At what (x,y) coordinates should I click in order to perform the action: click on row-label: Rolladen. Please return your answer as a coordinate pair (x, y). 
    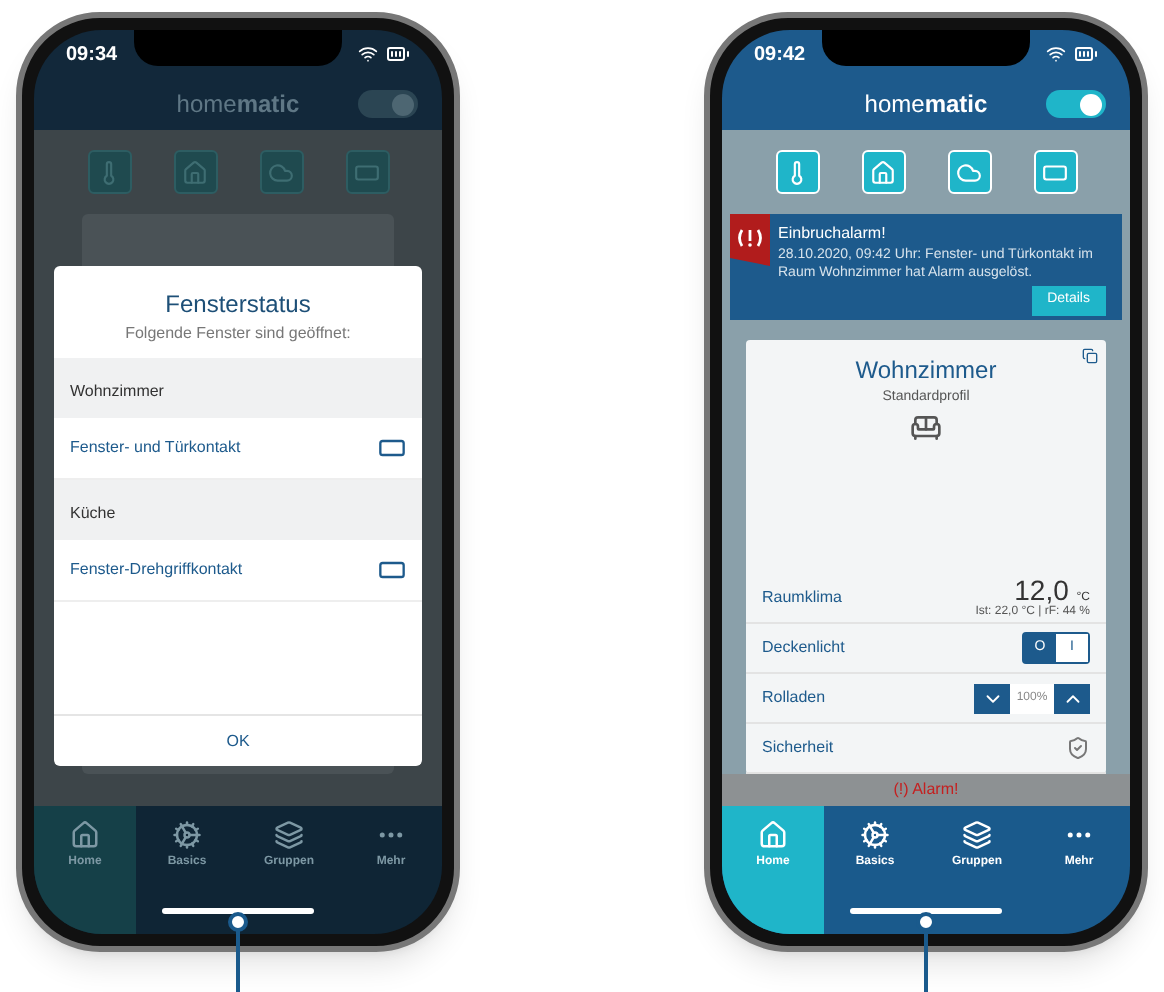
    Looking at the image, I should click on (794, 698).